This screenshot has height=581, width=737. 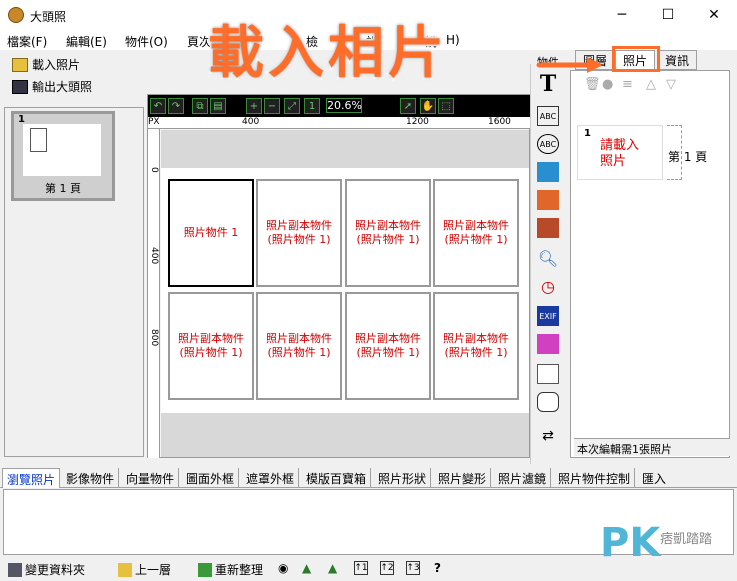 I want to click on vertical-ruler: 0 400 800, so click(x=154, y=293).